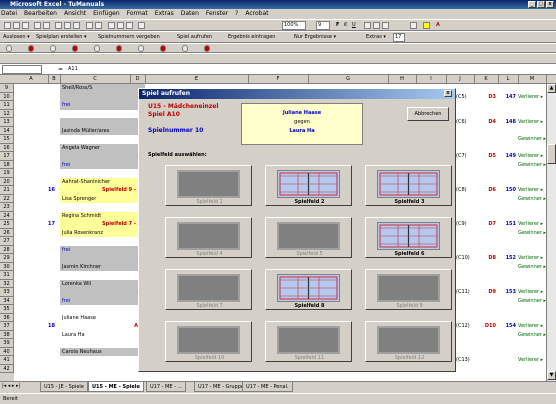 The image size is (556, 404). I want to click on cell-k, so click(486, 369).